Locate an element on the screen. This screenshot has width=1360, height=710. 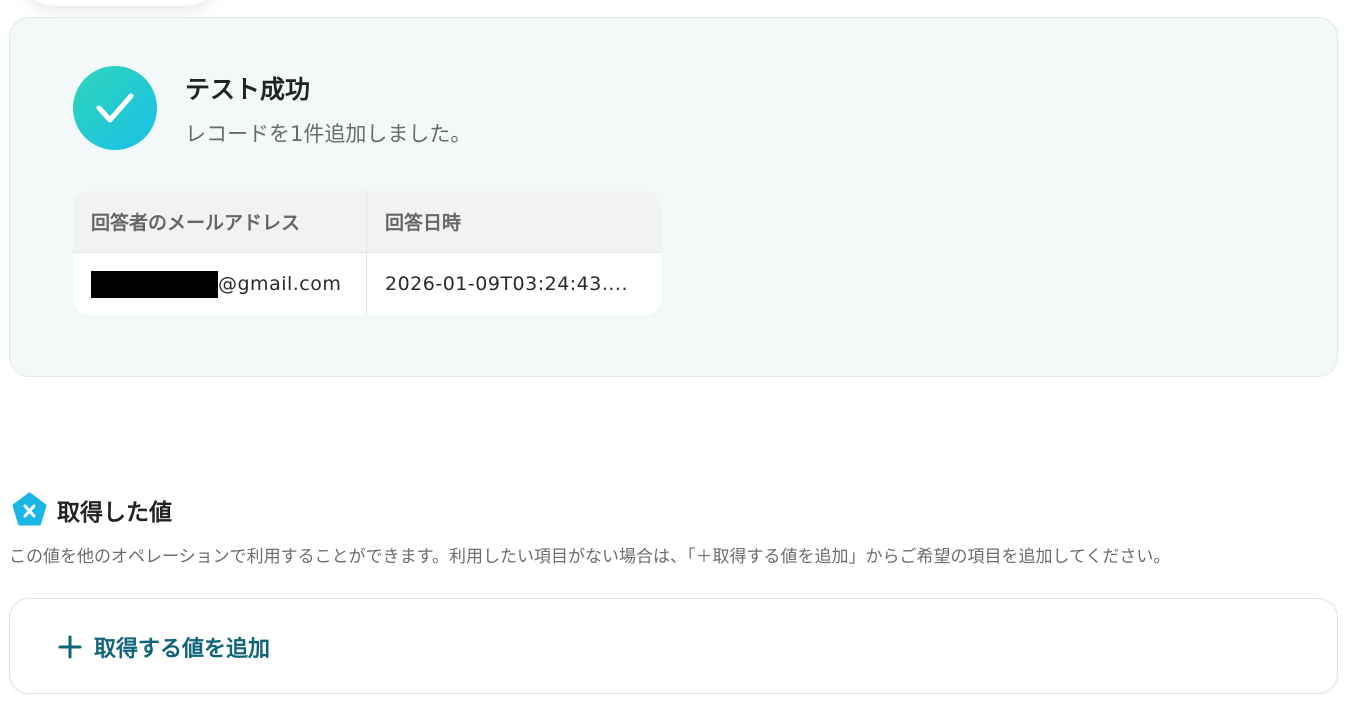
acquired-values-header: 取得した値 is located at coordinates (91, 510).